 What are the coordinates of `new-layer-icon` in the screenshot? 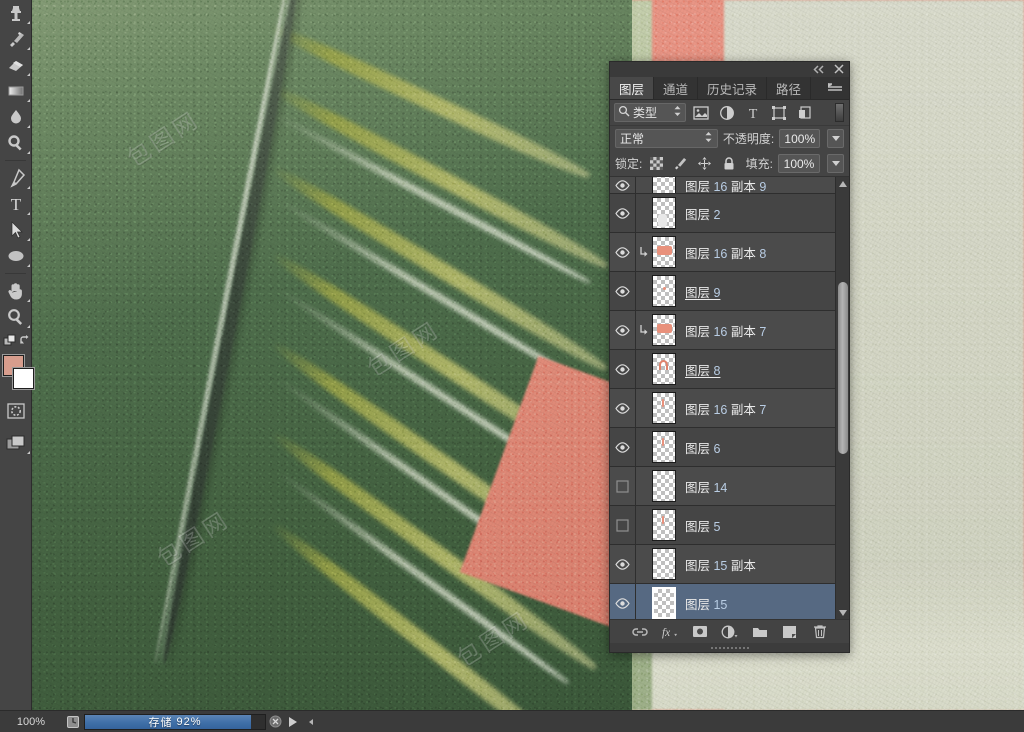 It's located at (789, 631).